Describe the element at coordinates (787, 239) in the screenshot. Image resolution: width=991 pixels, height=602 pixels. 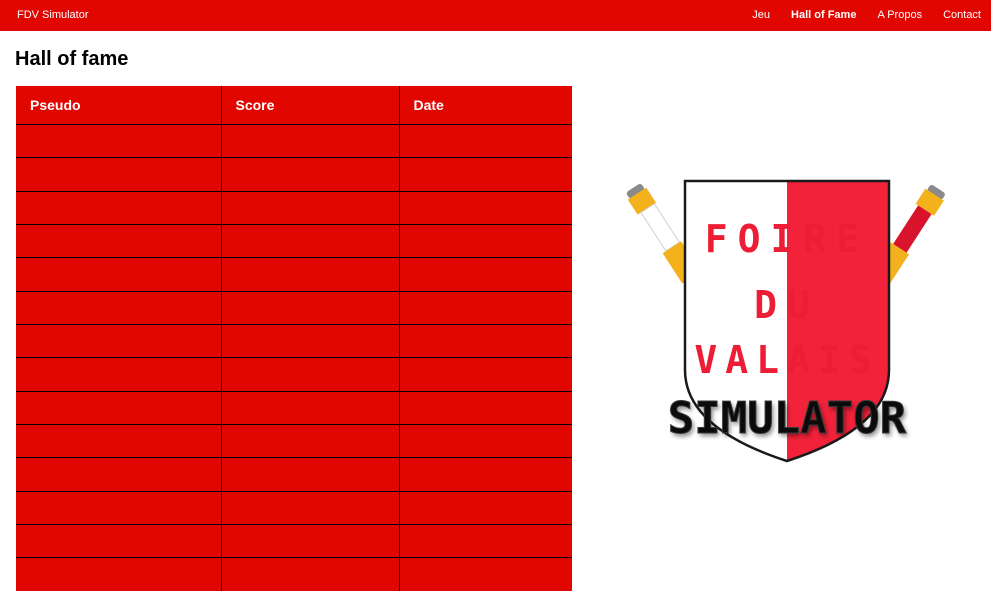
I see `logo-line-foire: FOIRE` at that location.